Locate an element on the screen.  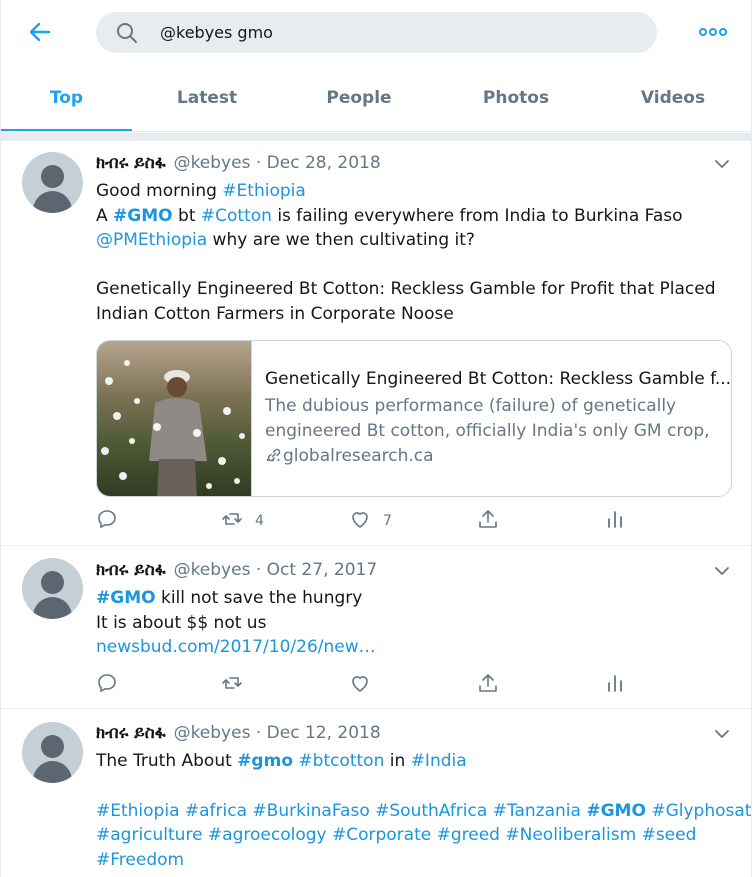
text-fragment: The Truth About is located at coordinates (167, 761).